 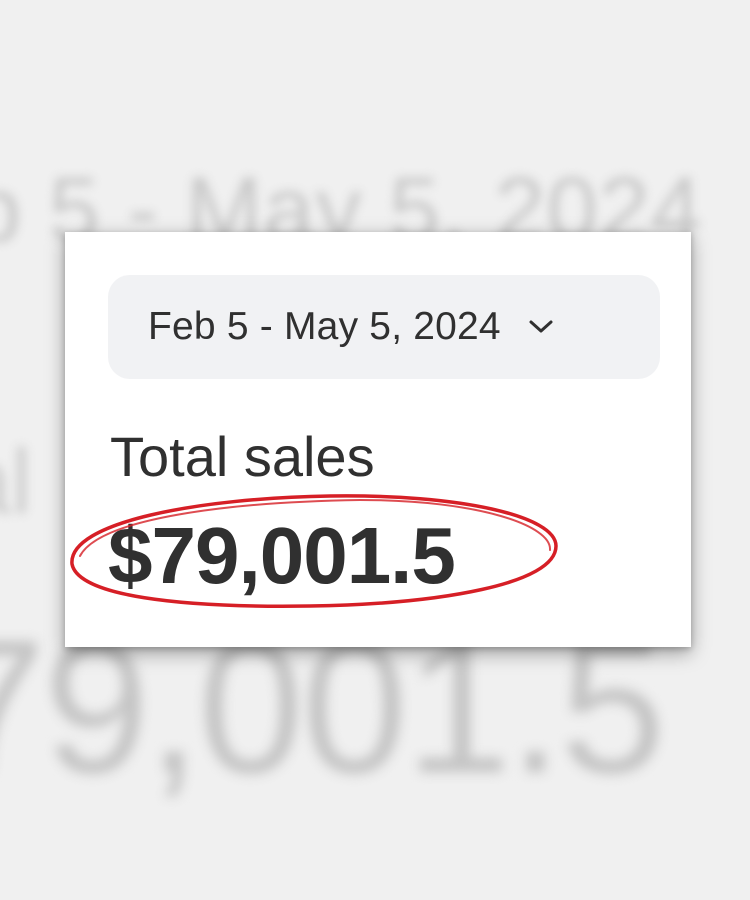 What do you see at coordinates (324, 326) in the screenshot?
I see `date-range-label: Feb 5 - May 5, 2024` at bounding box center [324, 326].